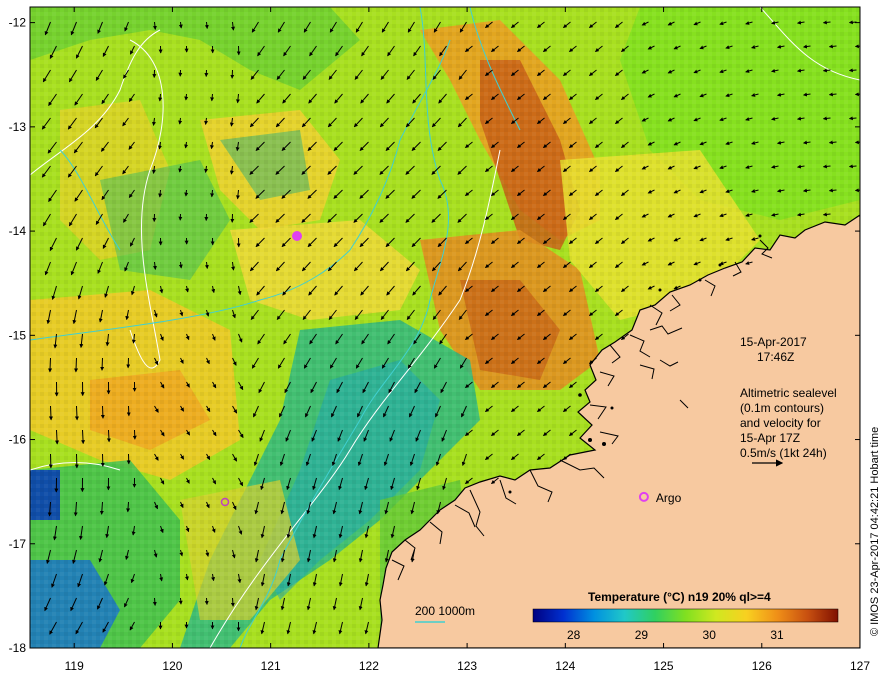 The width and height of the screenshot is (880, 680). Describe the element at coordinates (770, 438) in the screenshot. I see `altimetry-note-line: 15-Apr 17Z` at that location.